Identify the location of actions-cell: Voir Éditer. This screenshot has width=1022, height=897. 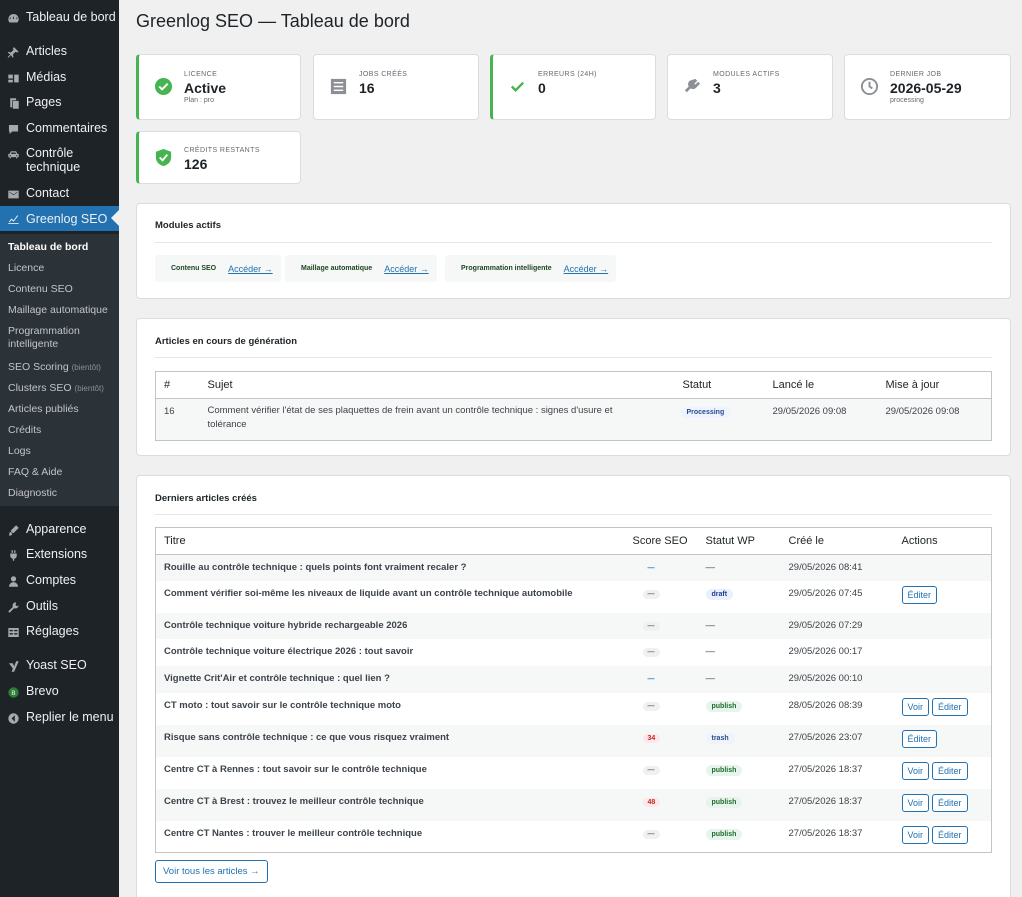
(943, 709).